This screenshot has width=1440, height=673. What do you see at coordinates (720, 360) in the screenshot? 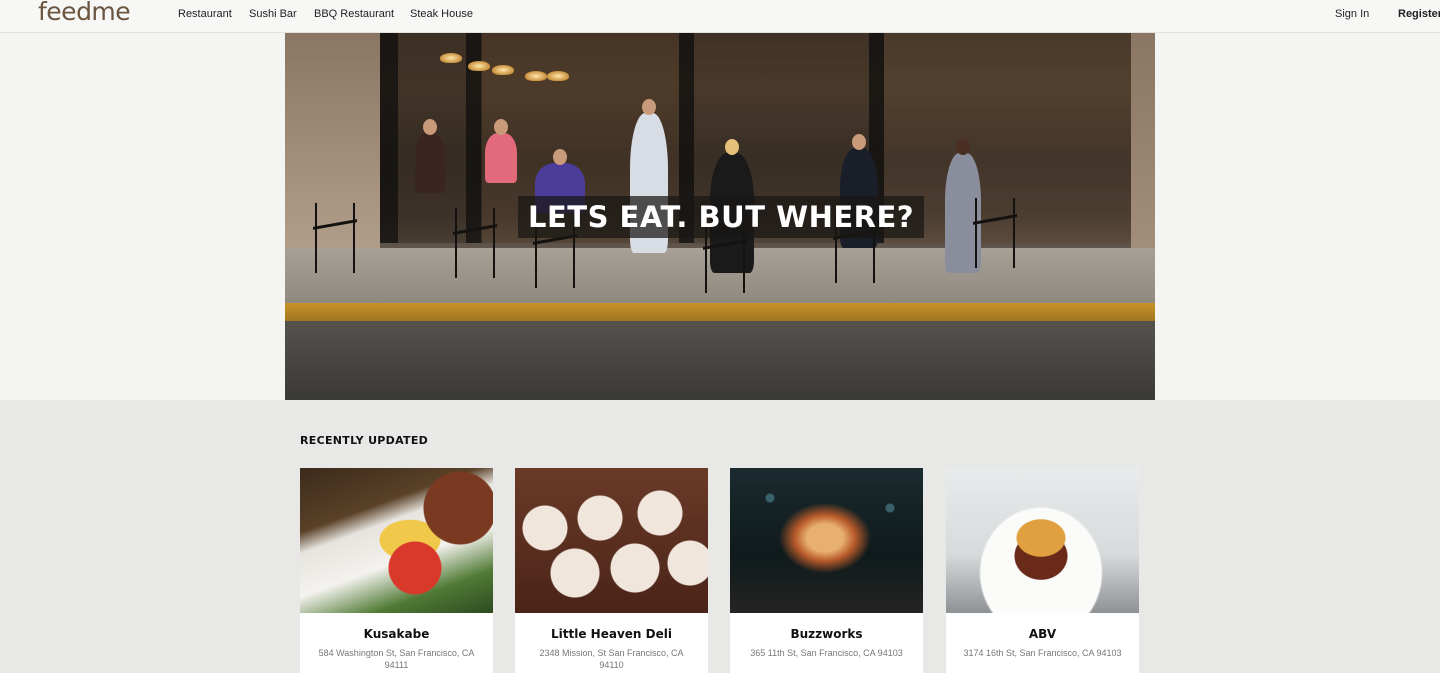
I see `hero-road` at bounding box center [720, 360].